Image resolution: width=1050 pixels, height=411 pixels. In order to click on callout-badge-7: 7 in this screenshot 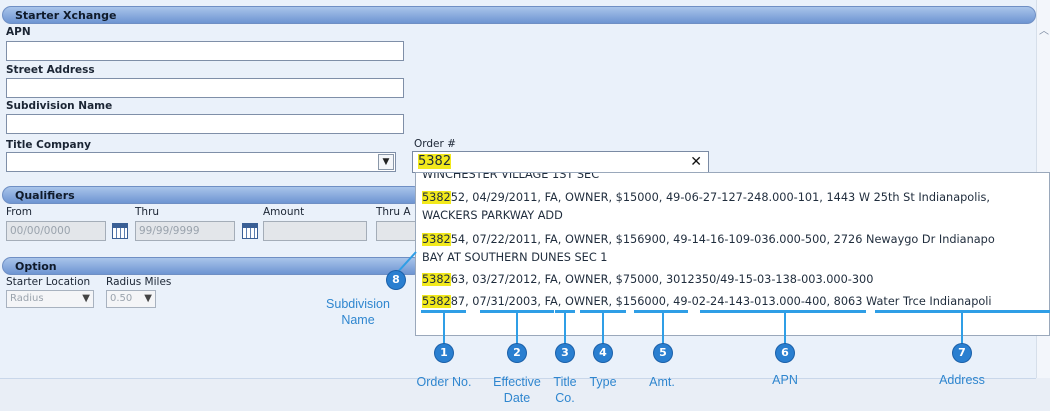, I will do `click(962, 353)`.